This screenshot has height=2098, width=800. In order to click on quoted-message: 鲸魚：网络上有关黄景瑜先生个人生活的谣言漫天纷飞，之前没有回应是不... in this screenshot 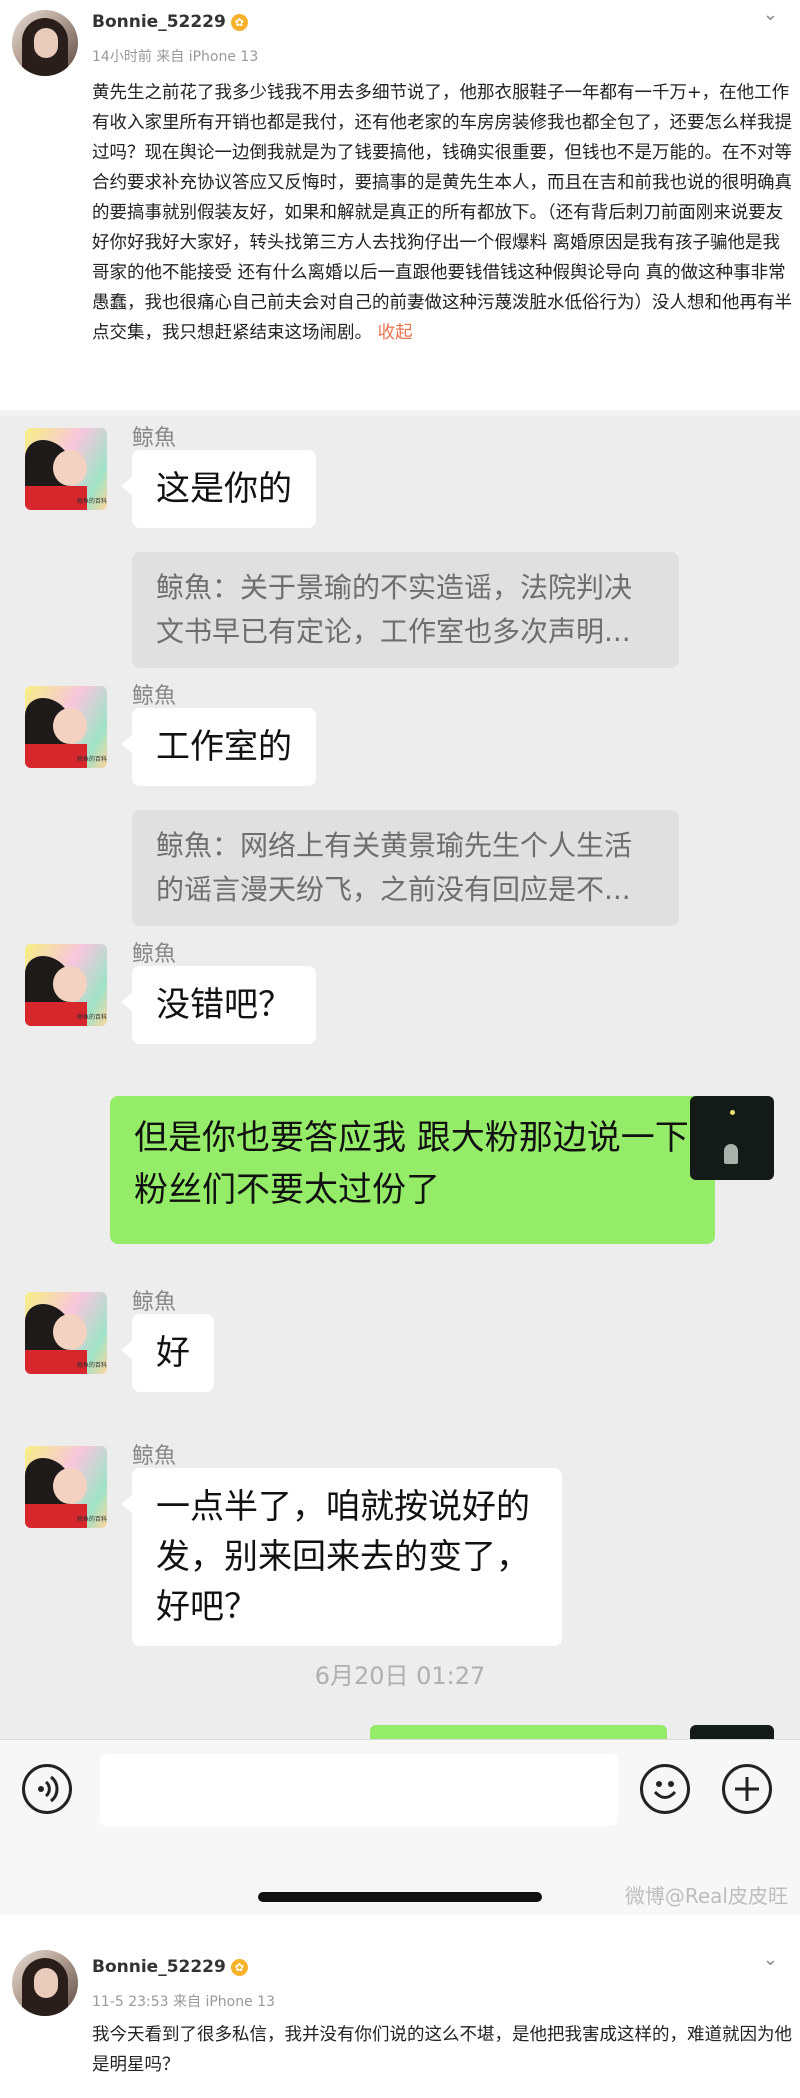, I will do `click(405, 868)`.